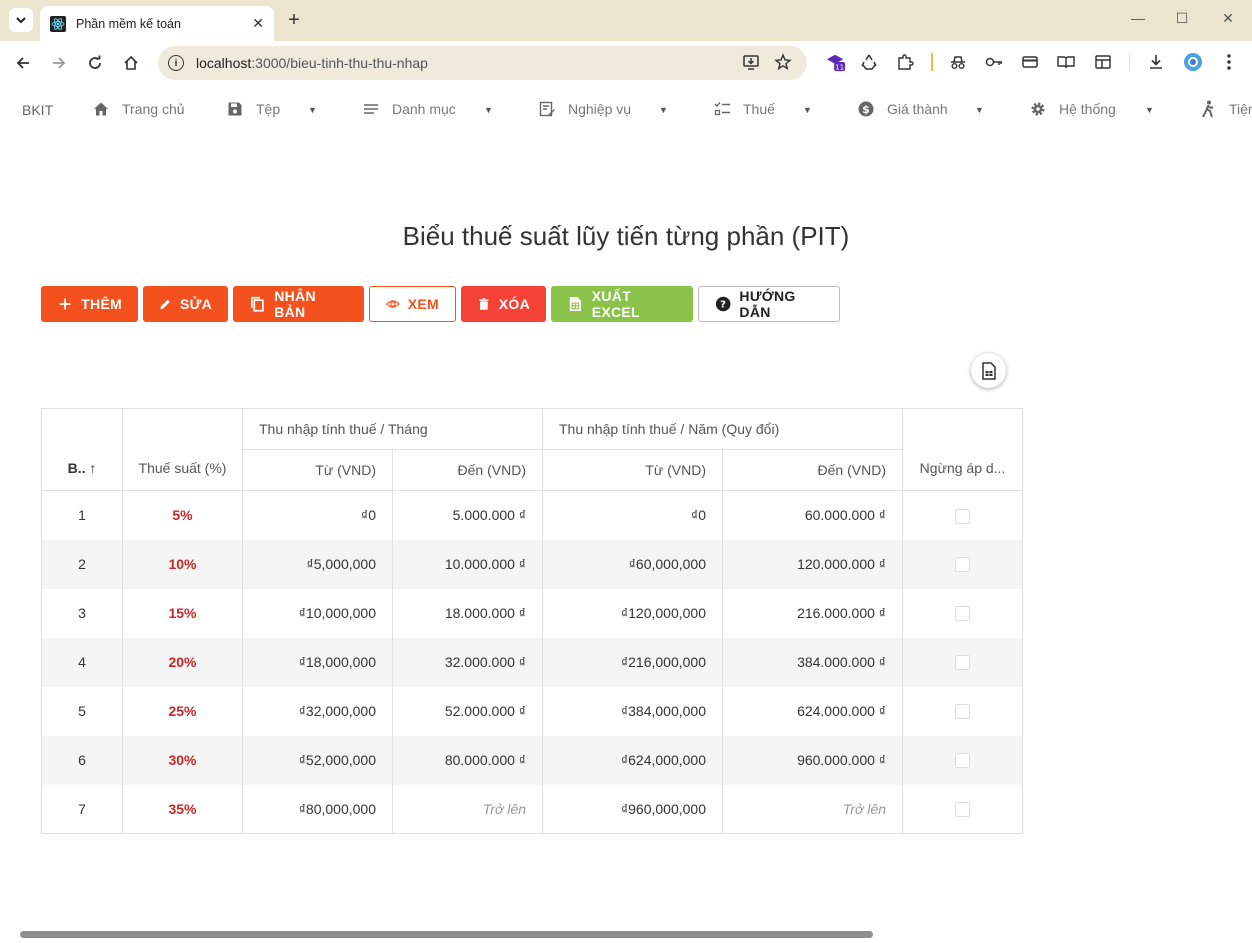 Image resolution: width=1252 pixels, height=943 pixels. What do you see at coordinates (317, 711) in the screenshot?
I see `cell-month-from: ₫32,000,000` at bounding box center [317, 711].